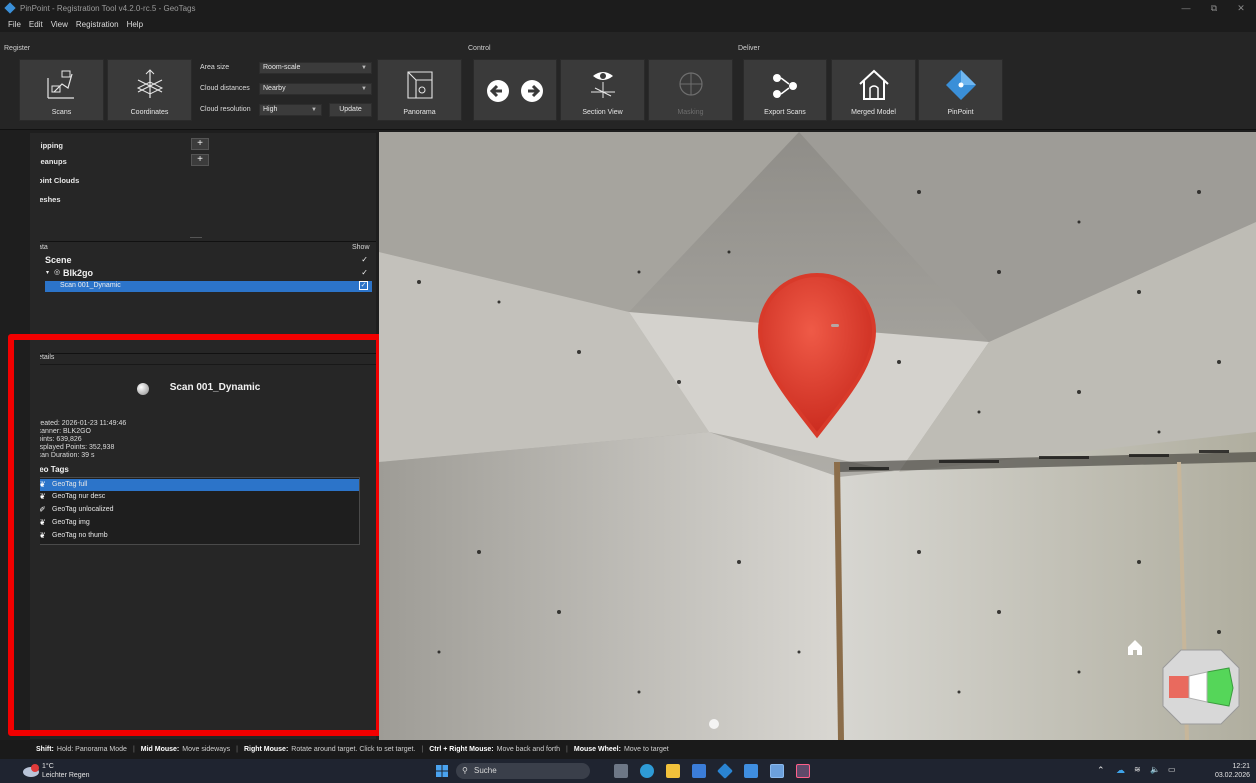 The width and height of the screenshot is (1256, 783). I want to click on file-explorer-icon, so click(673, 771).